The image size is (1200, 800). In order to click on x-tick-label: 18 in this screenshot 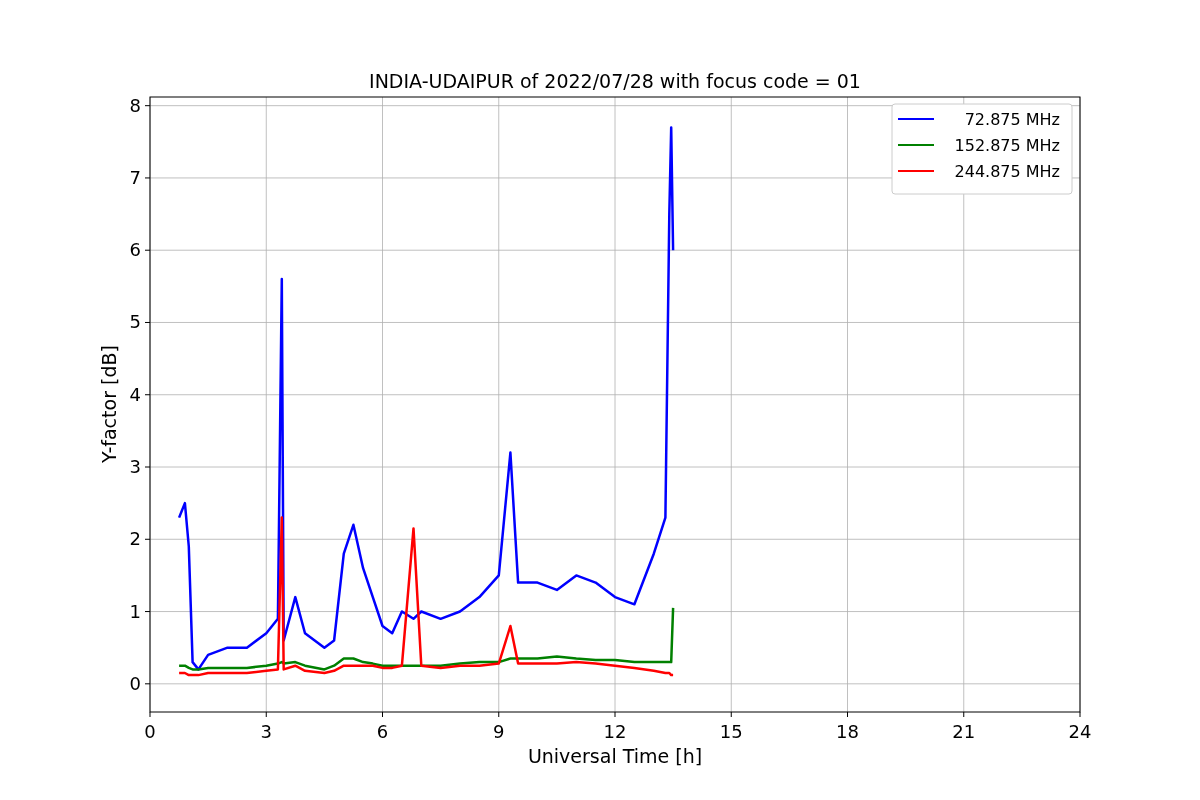, I will do `click(847, 731)`.